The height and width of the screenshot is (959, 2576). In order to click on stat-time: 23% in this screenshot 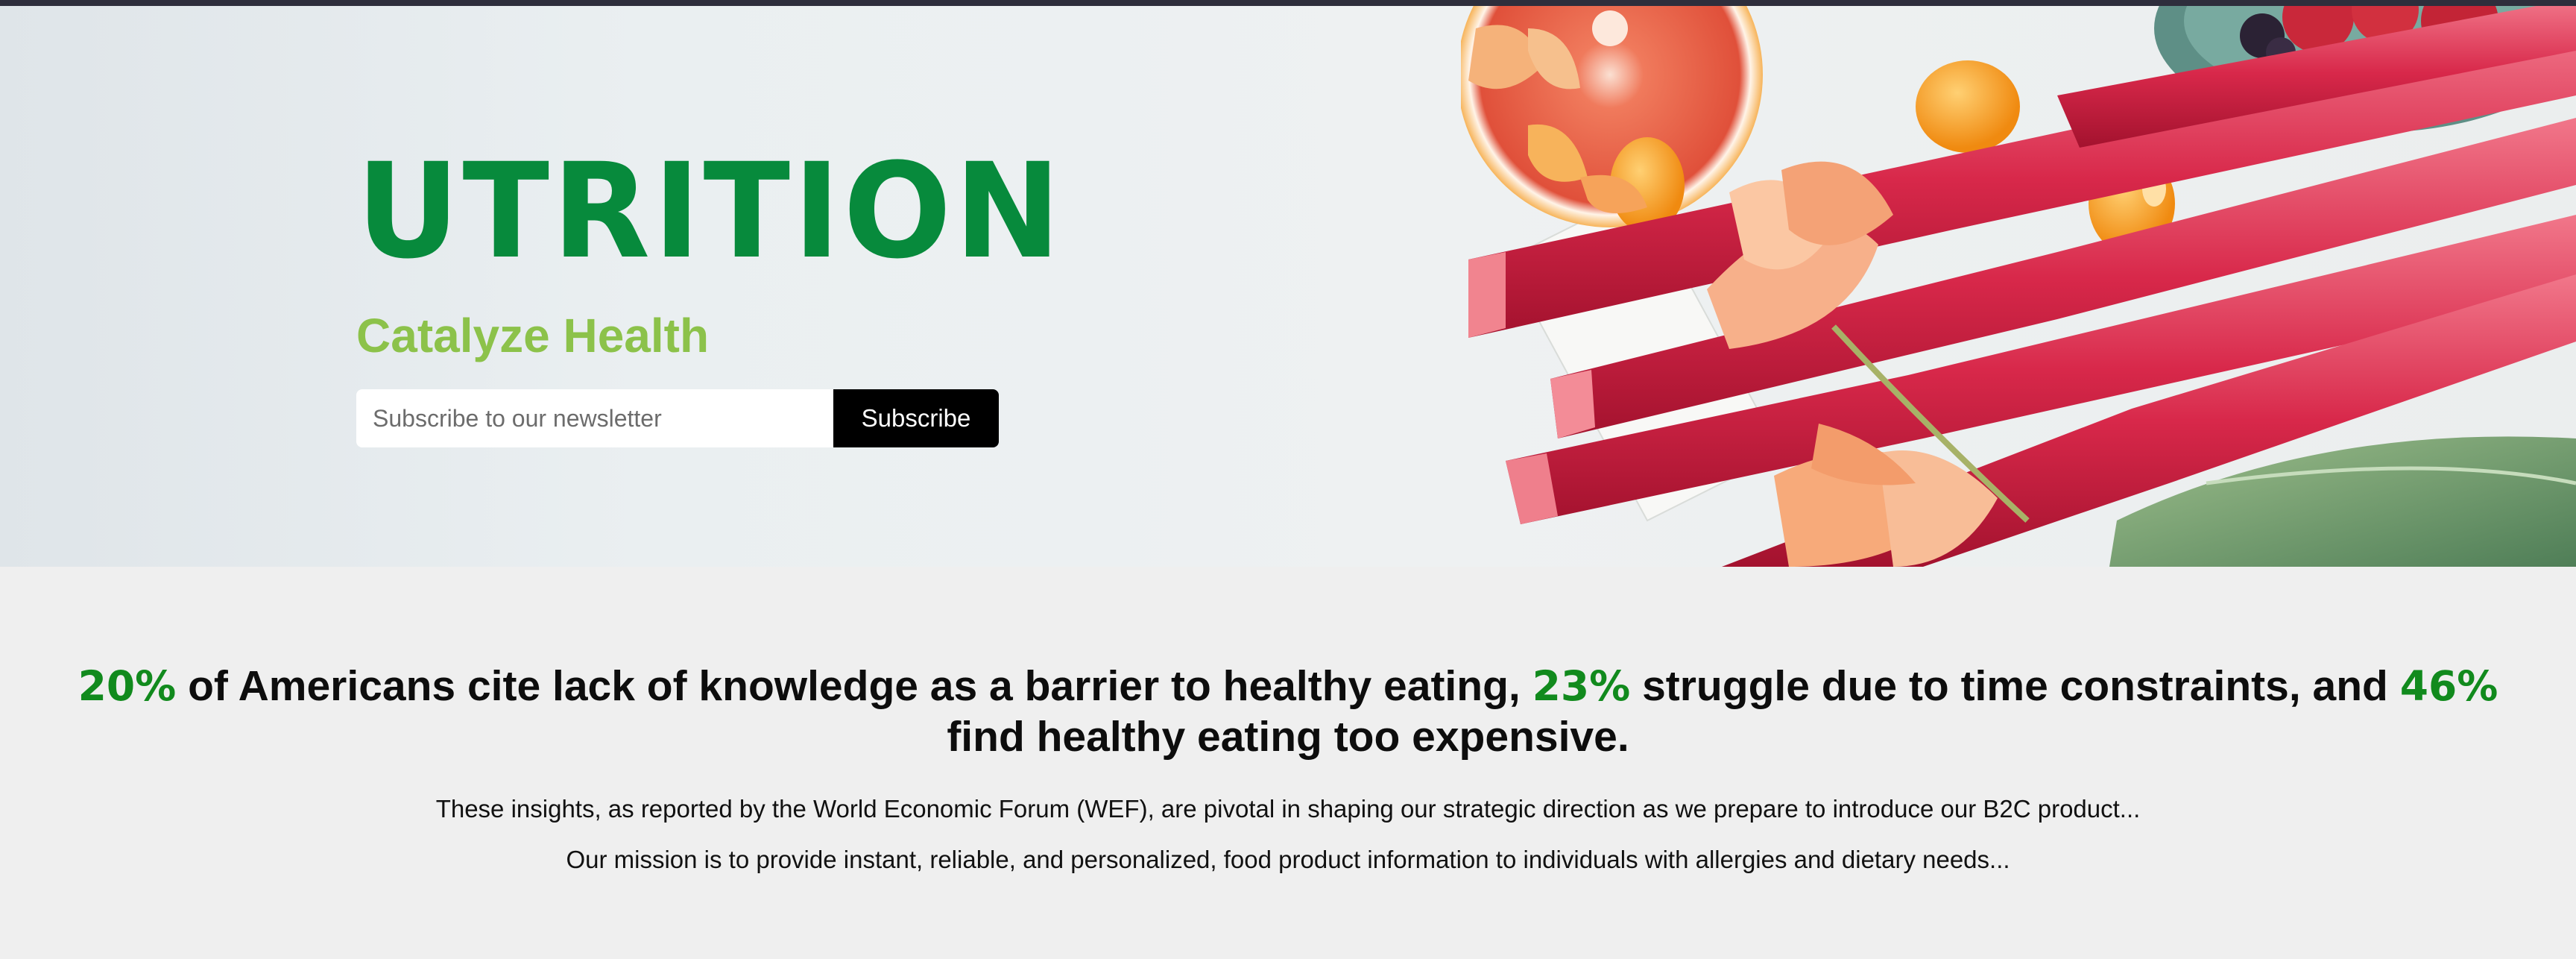, I will do `click(1581, 686)`.